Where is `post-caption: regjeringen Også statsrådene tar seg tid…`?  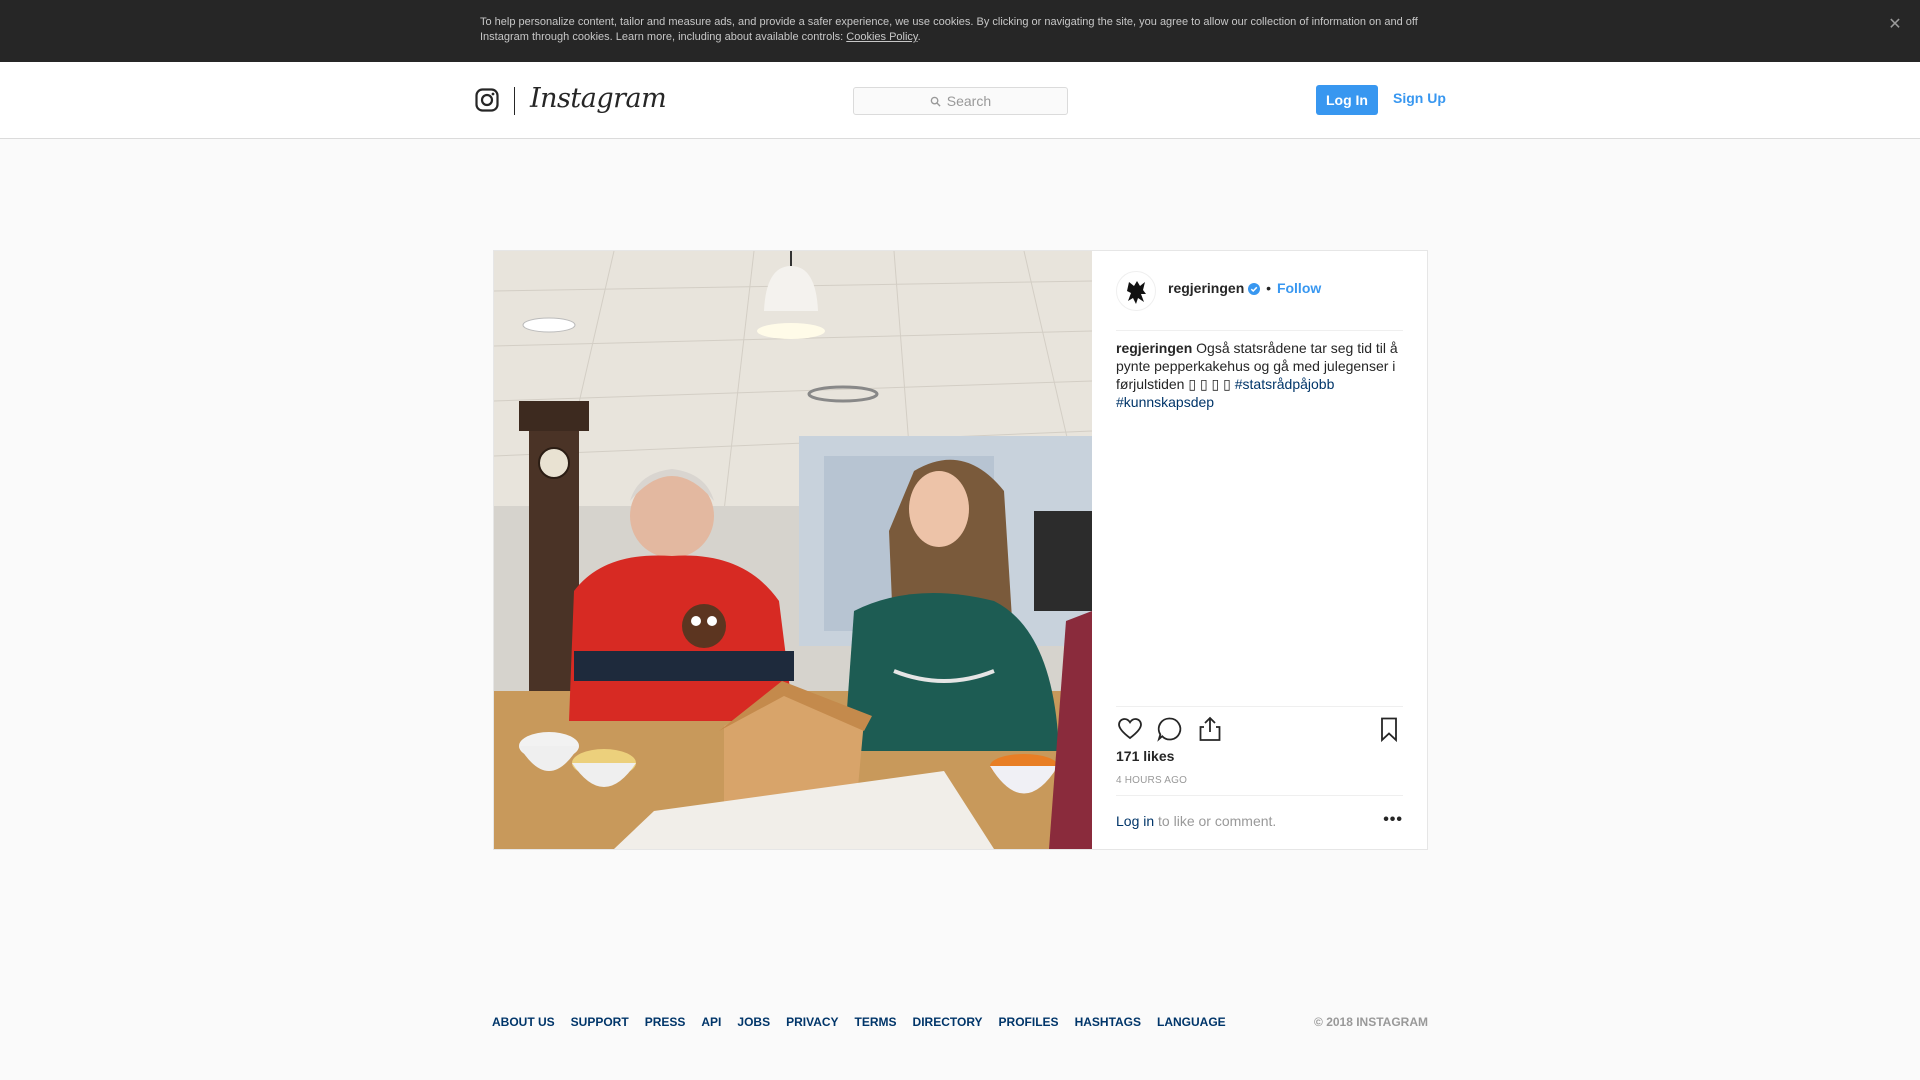
post-caption: regjeringen Også statsrådene tar seg tid… is located at coordinates (1259, 375).